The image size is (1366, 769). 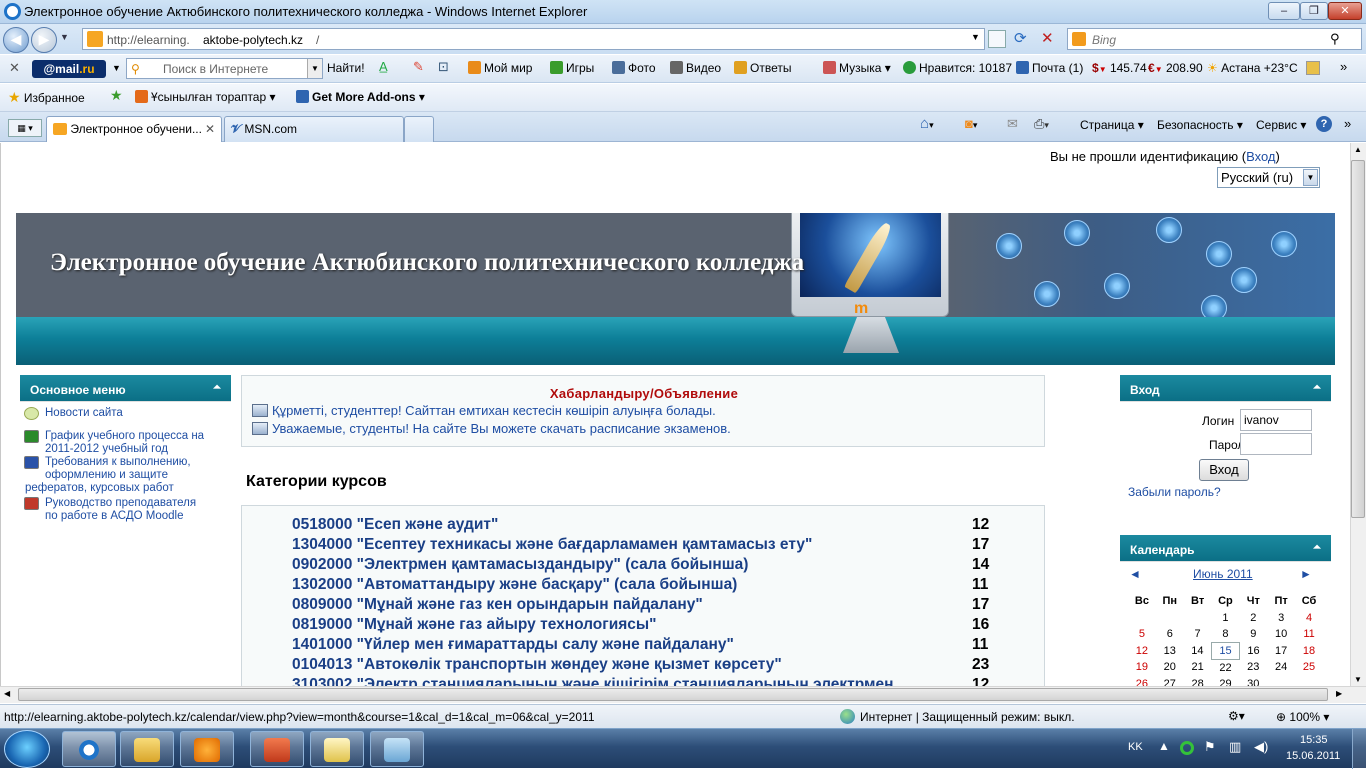 I want to click on quick-tabs-icon: ▦ ▾, so click(x=25, y=128).